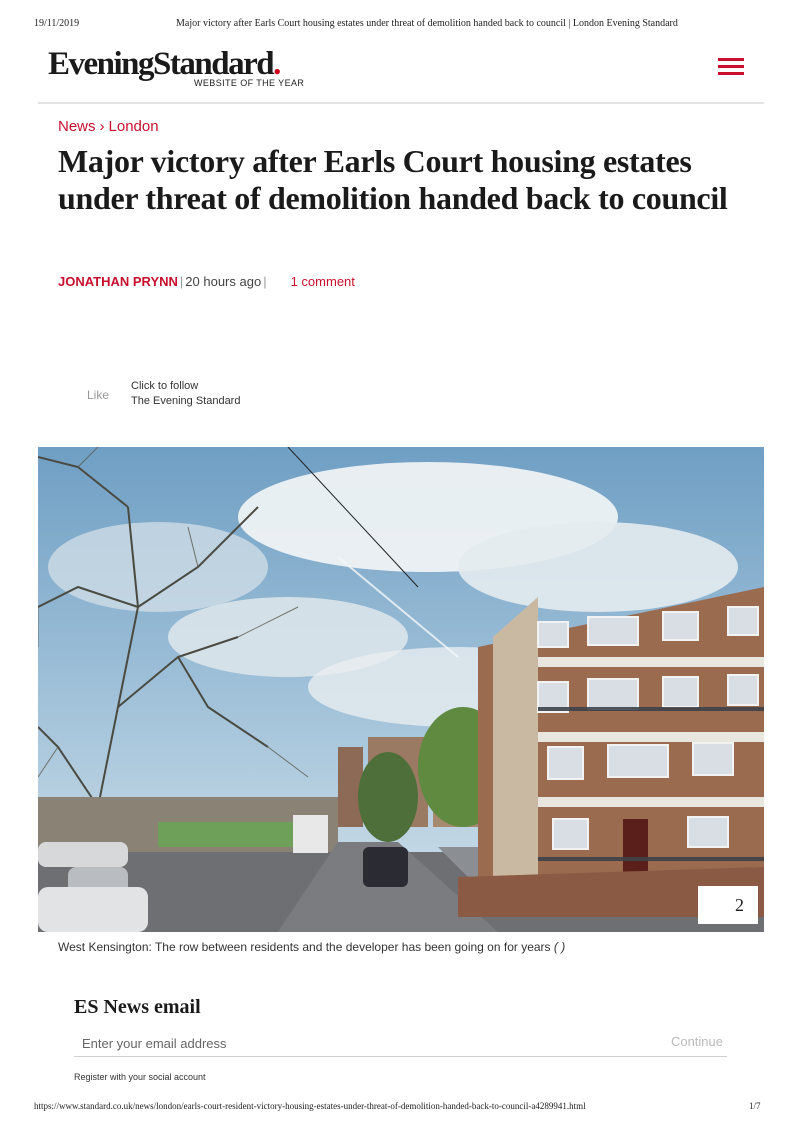 This screenshot has height=1130, width=796. What do you see at coordinates (755, 1106) in the screenshot?
I see `print-page-number: 1/7` at bounding box center [755, 1106].